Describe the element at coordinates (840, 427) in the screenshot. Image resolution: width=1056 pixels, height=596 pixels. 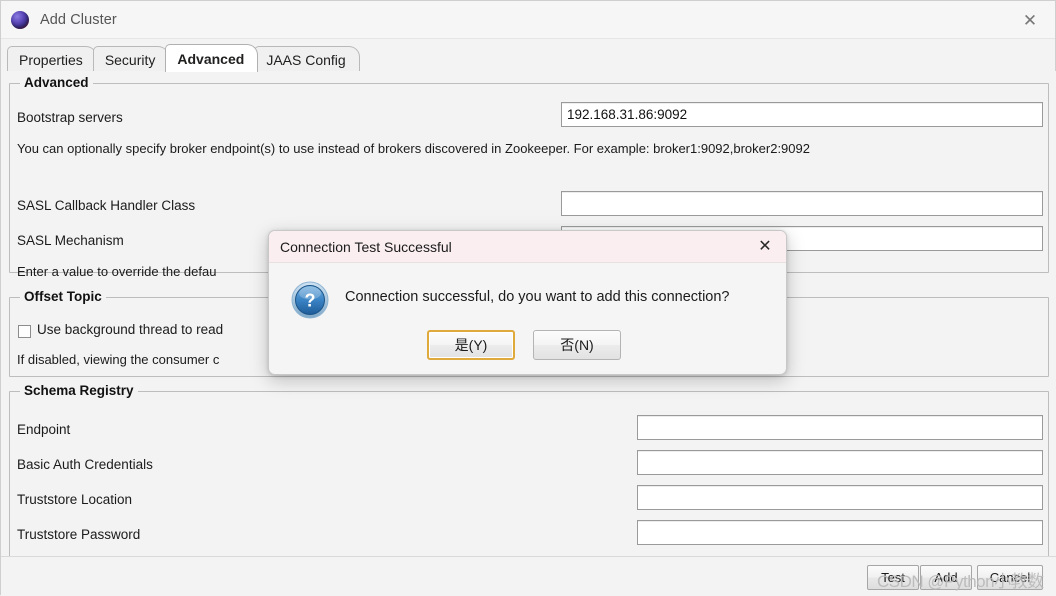
I see `endpoint-input` at that location.